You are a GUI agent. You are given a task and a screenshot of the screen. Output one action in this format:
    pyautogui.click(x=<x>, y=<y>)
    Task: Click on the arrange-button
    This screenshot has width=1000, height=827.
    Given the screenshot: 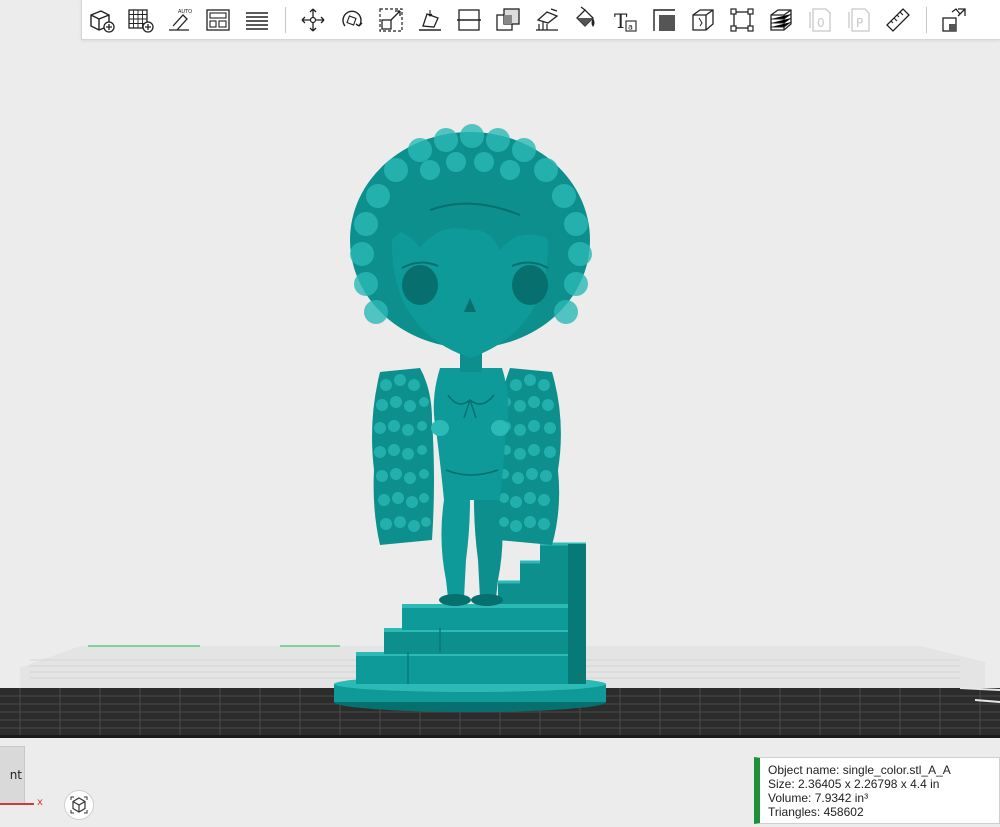 What is the action you would take?
    pyautogui.click(x=217, y=20)
    